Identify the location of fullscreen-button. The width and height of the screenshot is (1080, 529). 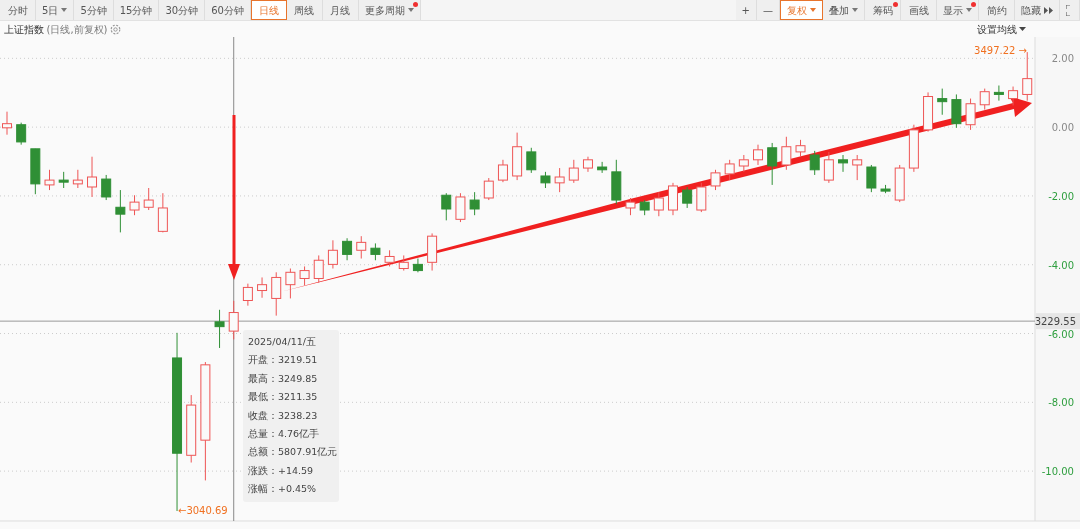
(1070, 10).